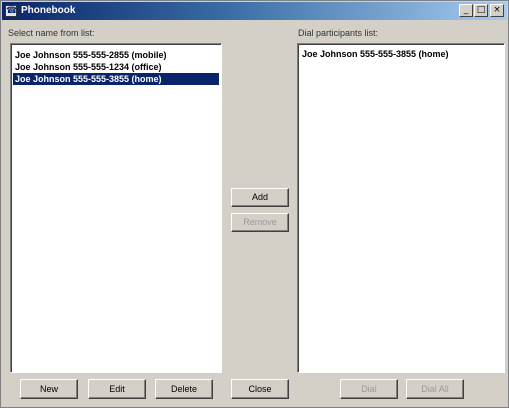 This screenshot has height=408, width=509. Describe the element at coordinates (260, 197) in the screenshot. I see `add-button: Add` at that location.